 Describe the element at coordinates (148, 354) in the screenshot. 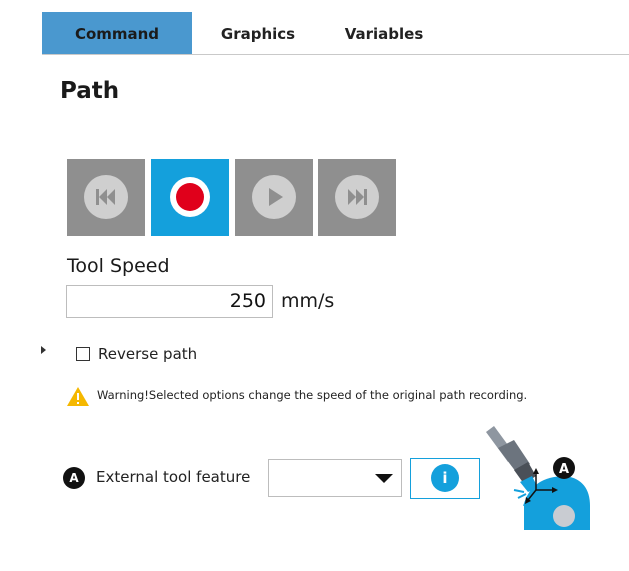

I see `reverse-path-label: Reverse path` at that location.